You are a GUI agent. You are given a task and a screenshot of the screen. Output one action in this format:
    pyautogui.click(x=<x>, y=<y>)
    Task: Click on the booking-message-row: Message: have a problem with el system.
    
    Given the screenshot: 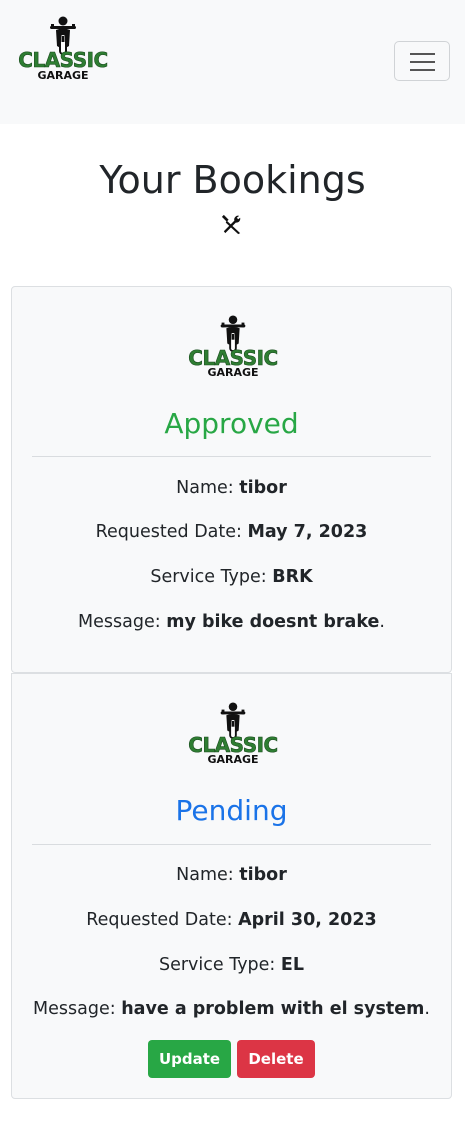 What is the action you would take?
    pyautogui.click(x=231, y=1009)
    